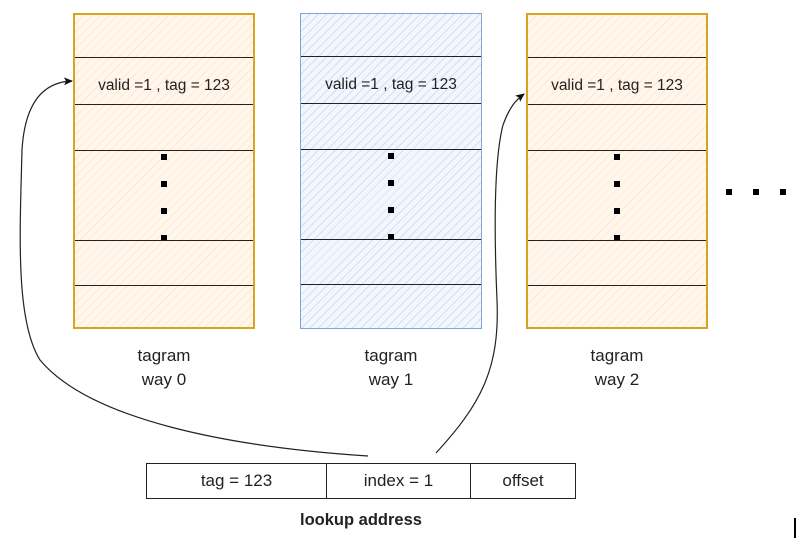 The height and width of the screenshot is (540, 801). Describe the element at coordinates (795, 528) in the screenshot. I see `text-cursor` at that location.